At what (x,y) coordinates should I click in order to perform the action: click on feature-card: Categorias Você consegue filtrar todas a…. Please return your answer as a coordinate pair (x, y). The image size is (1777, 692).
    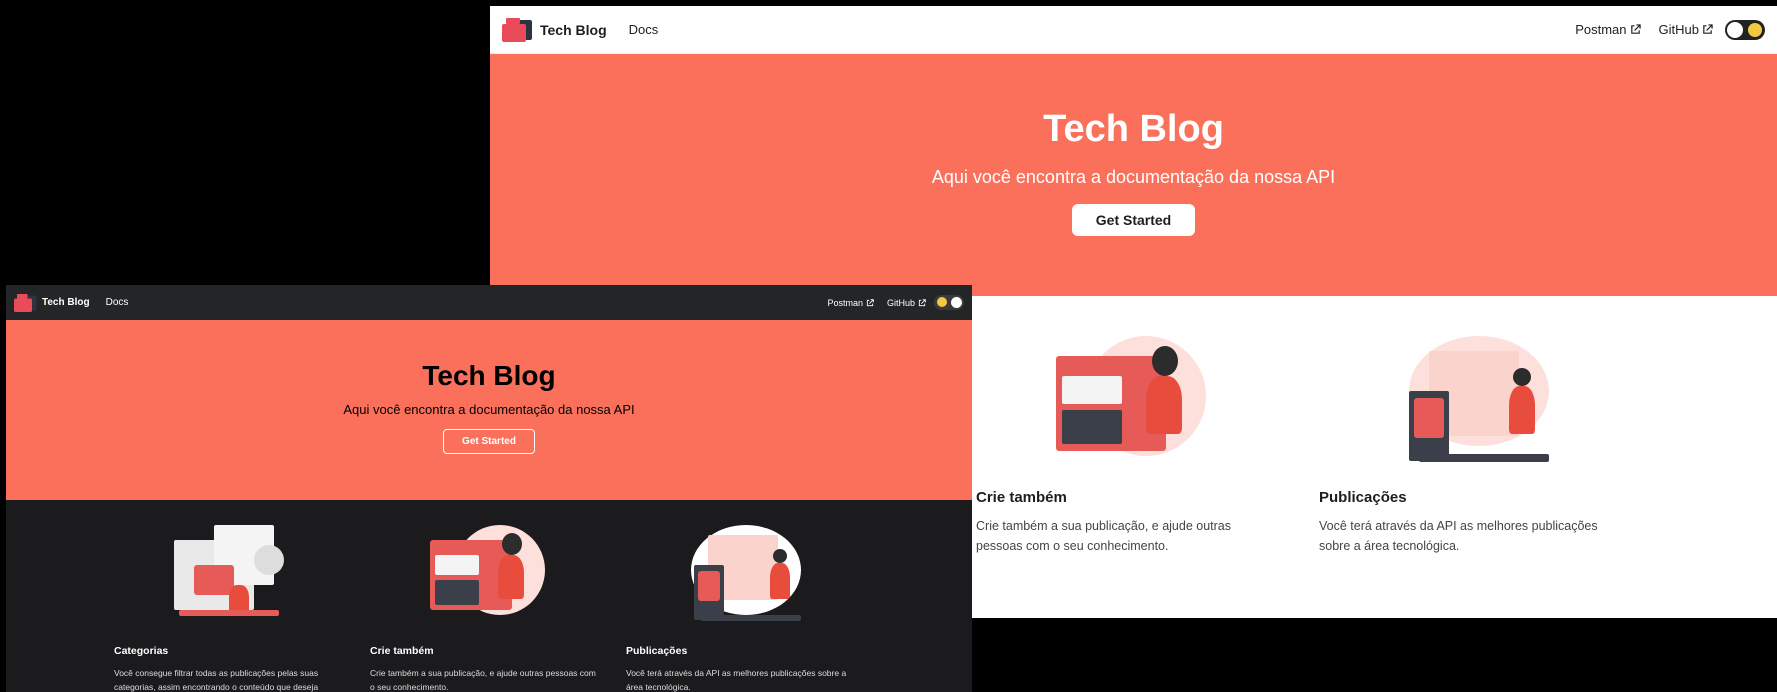
    Looking at the image, I should click on (229, 608).